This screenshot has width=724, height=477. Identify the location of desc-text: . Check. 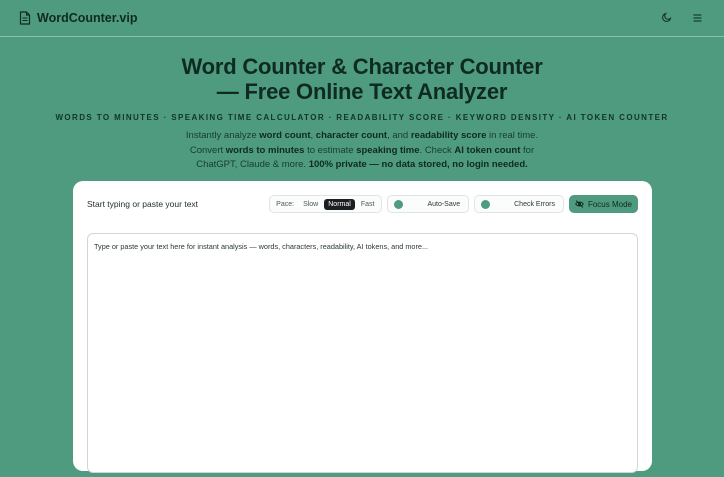
(437, 150).